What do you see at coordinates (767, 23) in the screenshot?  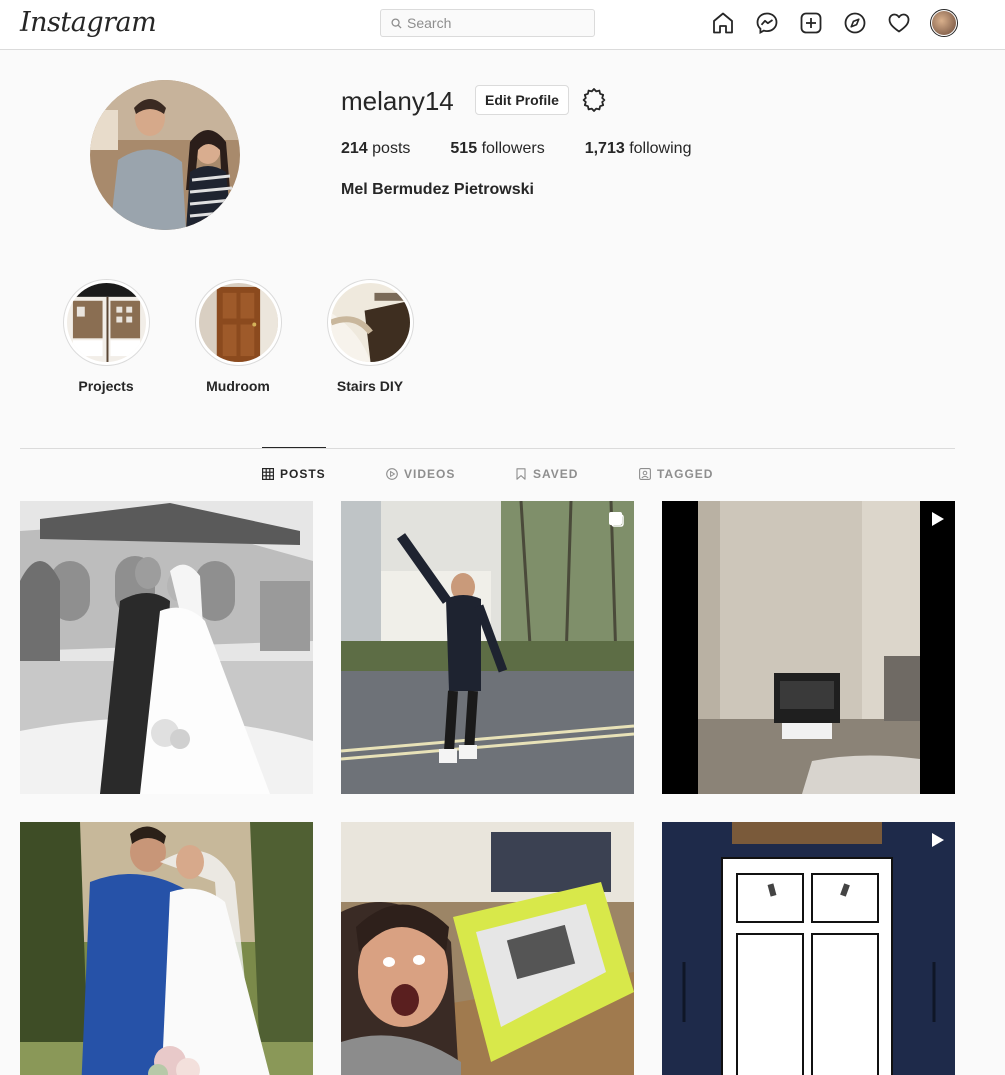 I see `messenger-icon` at bounding box center [767, 23].